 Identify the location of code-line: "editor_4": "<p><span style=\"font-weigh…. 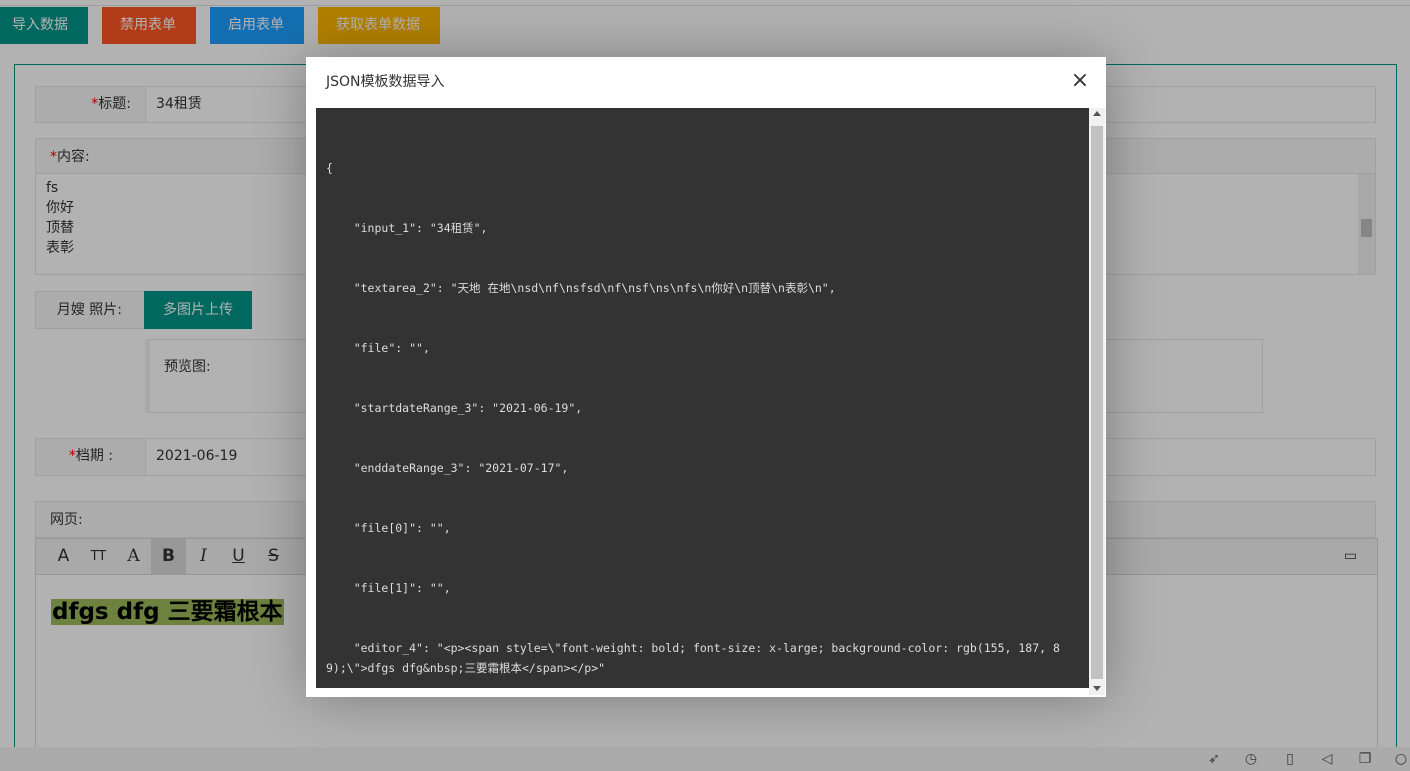
(693, 658).